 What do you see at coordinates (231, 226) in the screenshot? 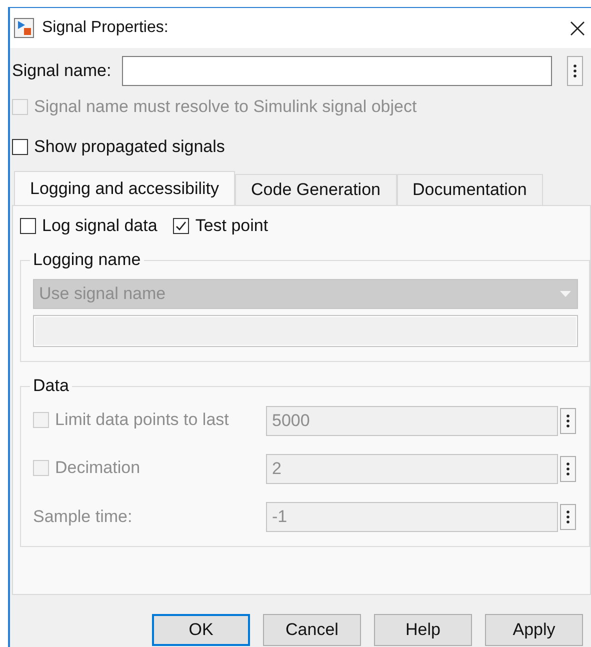
I see `checkbox-label: Test point` at bounding box center [231, 226].